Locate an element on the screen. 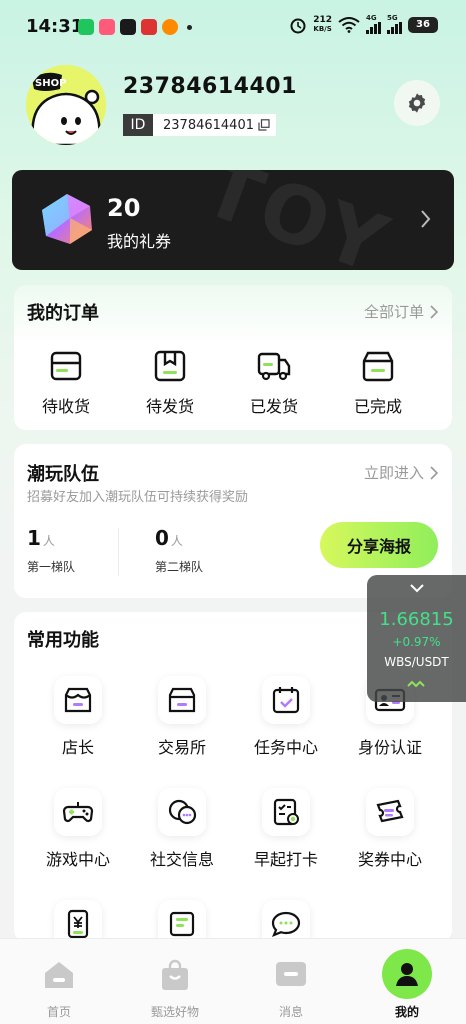 Image resolution: width=466 pixels, height=1024 pixels. func-label: 身份认证 is located at coordinates (389, 747).